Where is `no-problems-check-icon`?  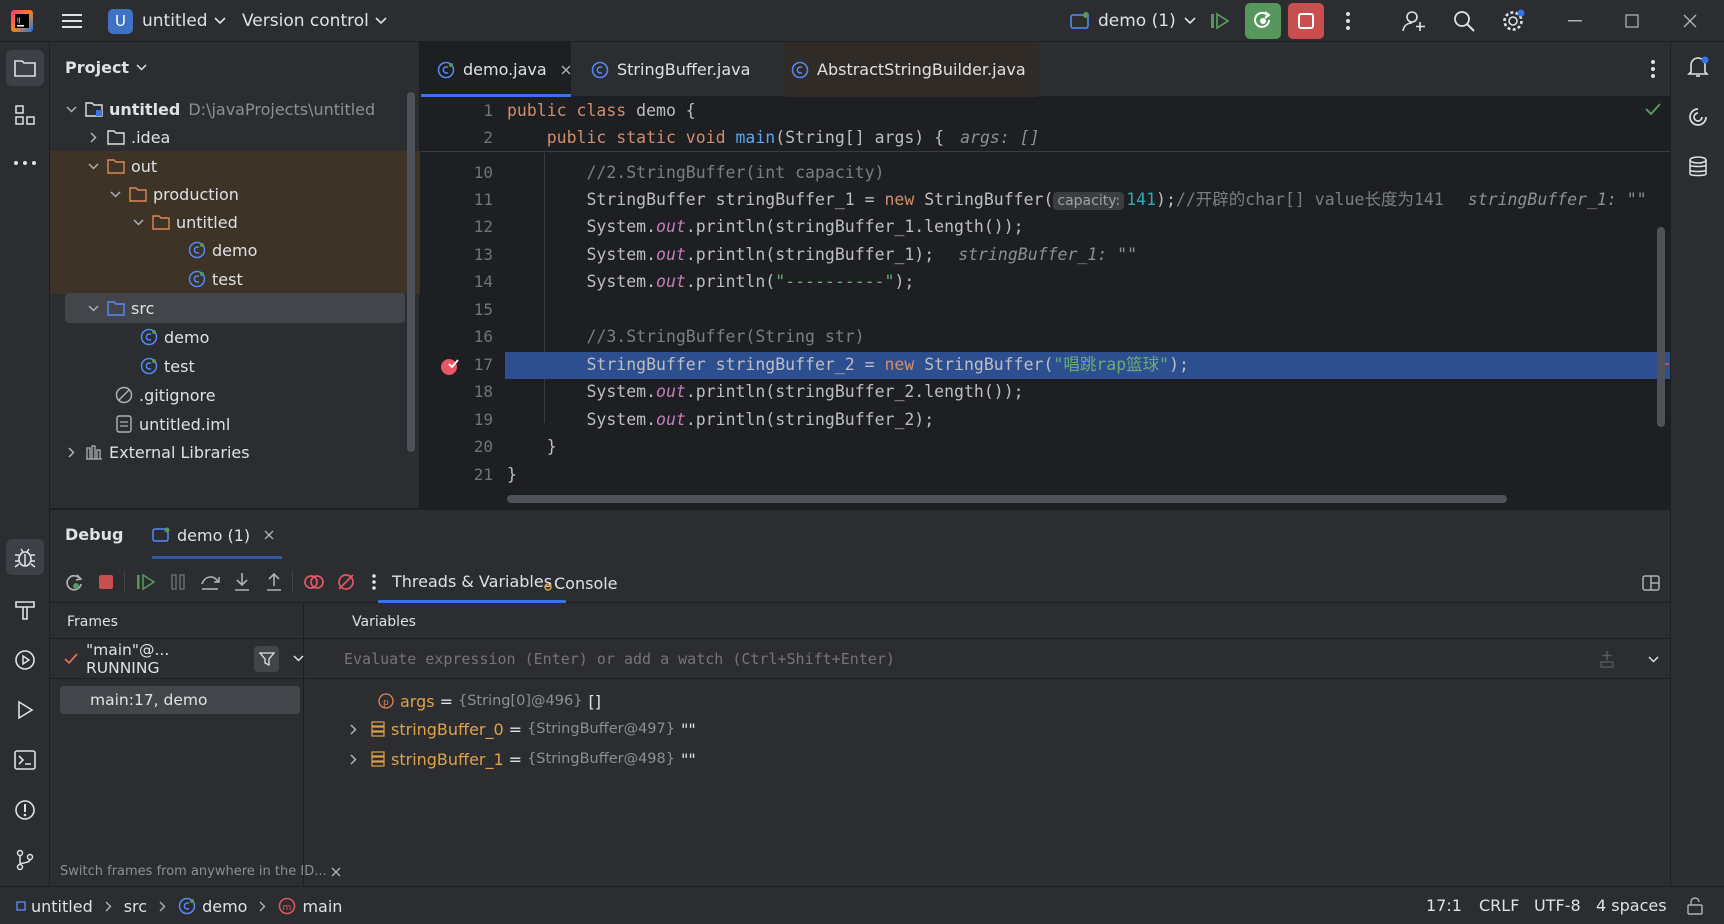
no-problems-check-icon is located at coordinates (1653, 109).